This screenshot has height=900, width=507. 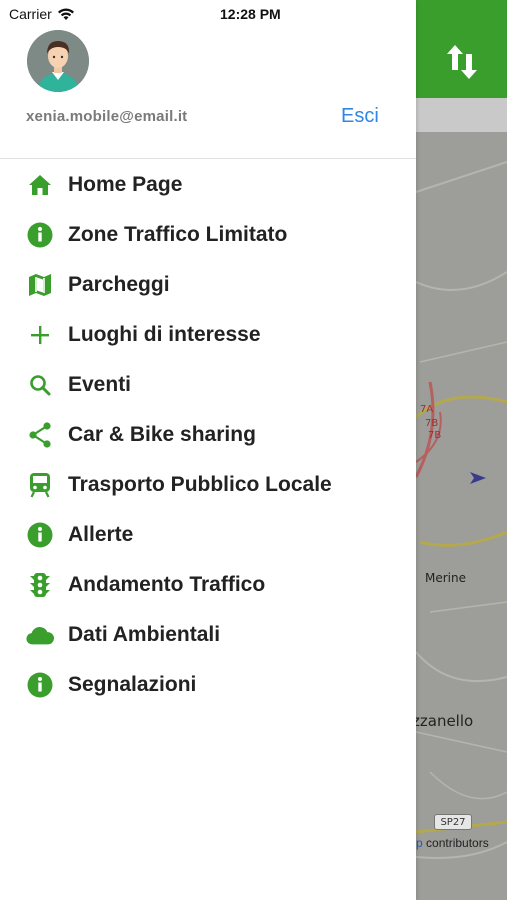 I want to click on attribution-text: contributors, so click(x=455, y=843).